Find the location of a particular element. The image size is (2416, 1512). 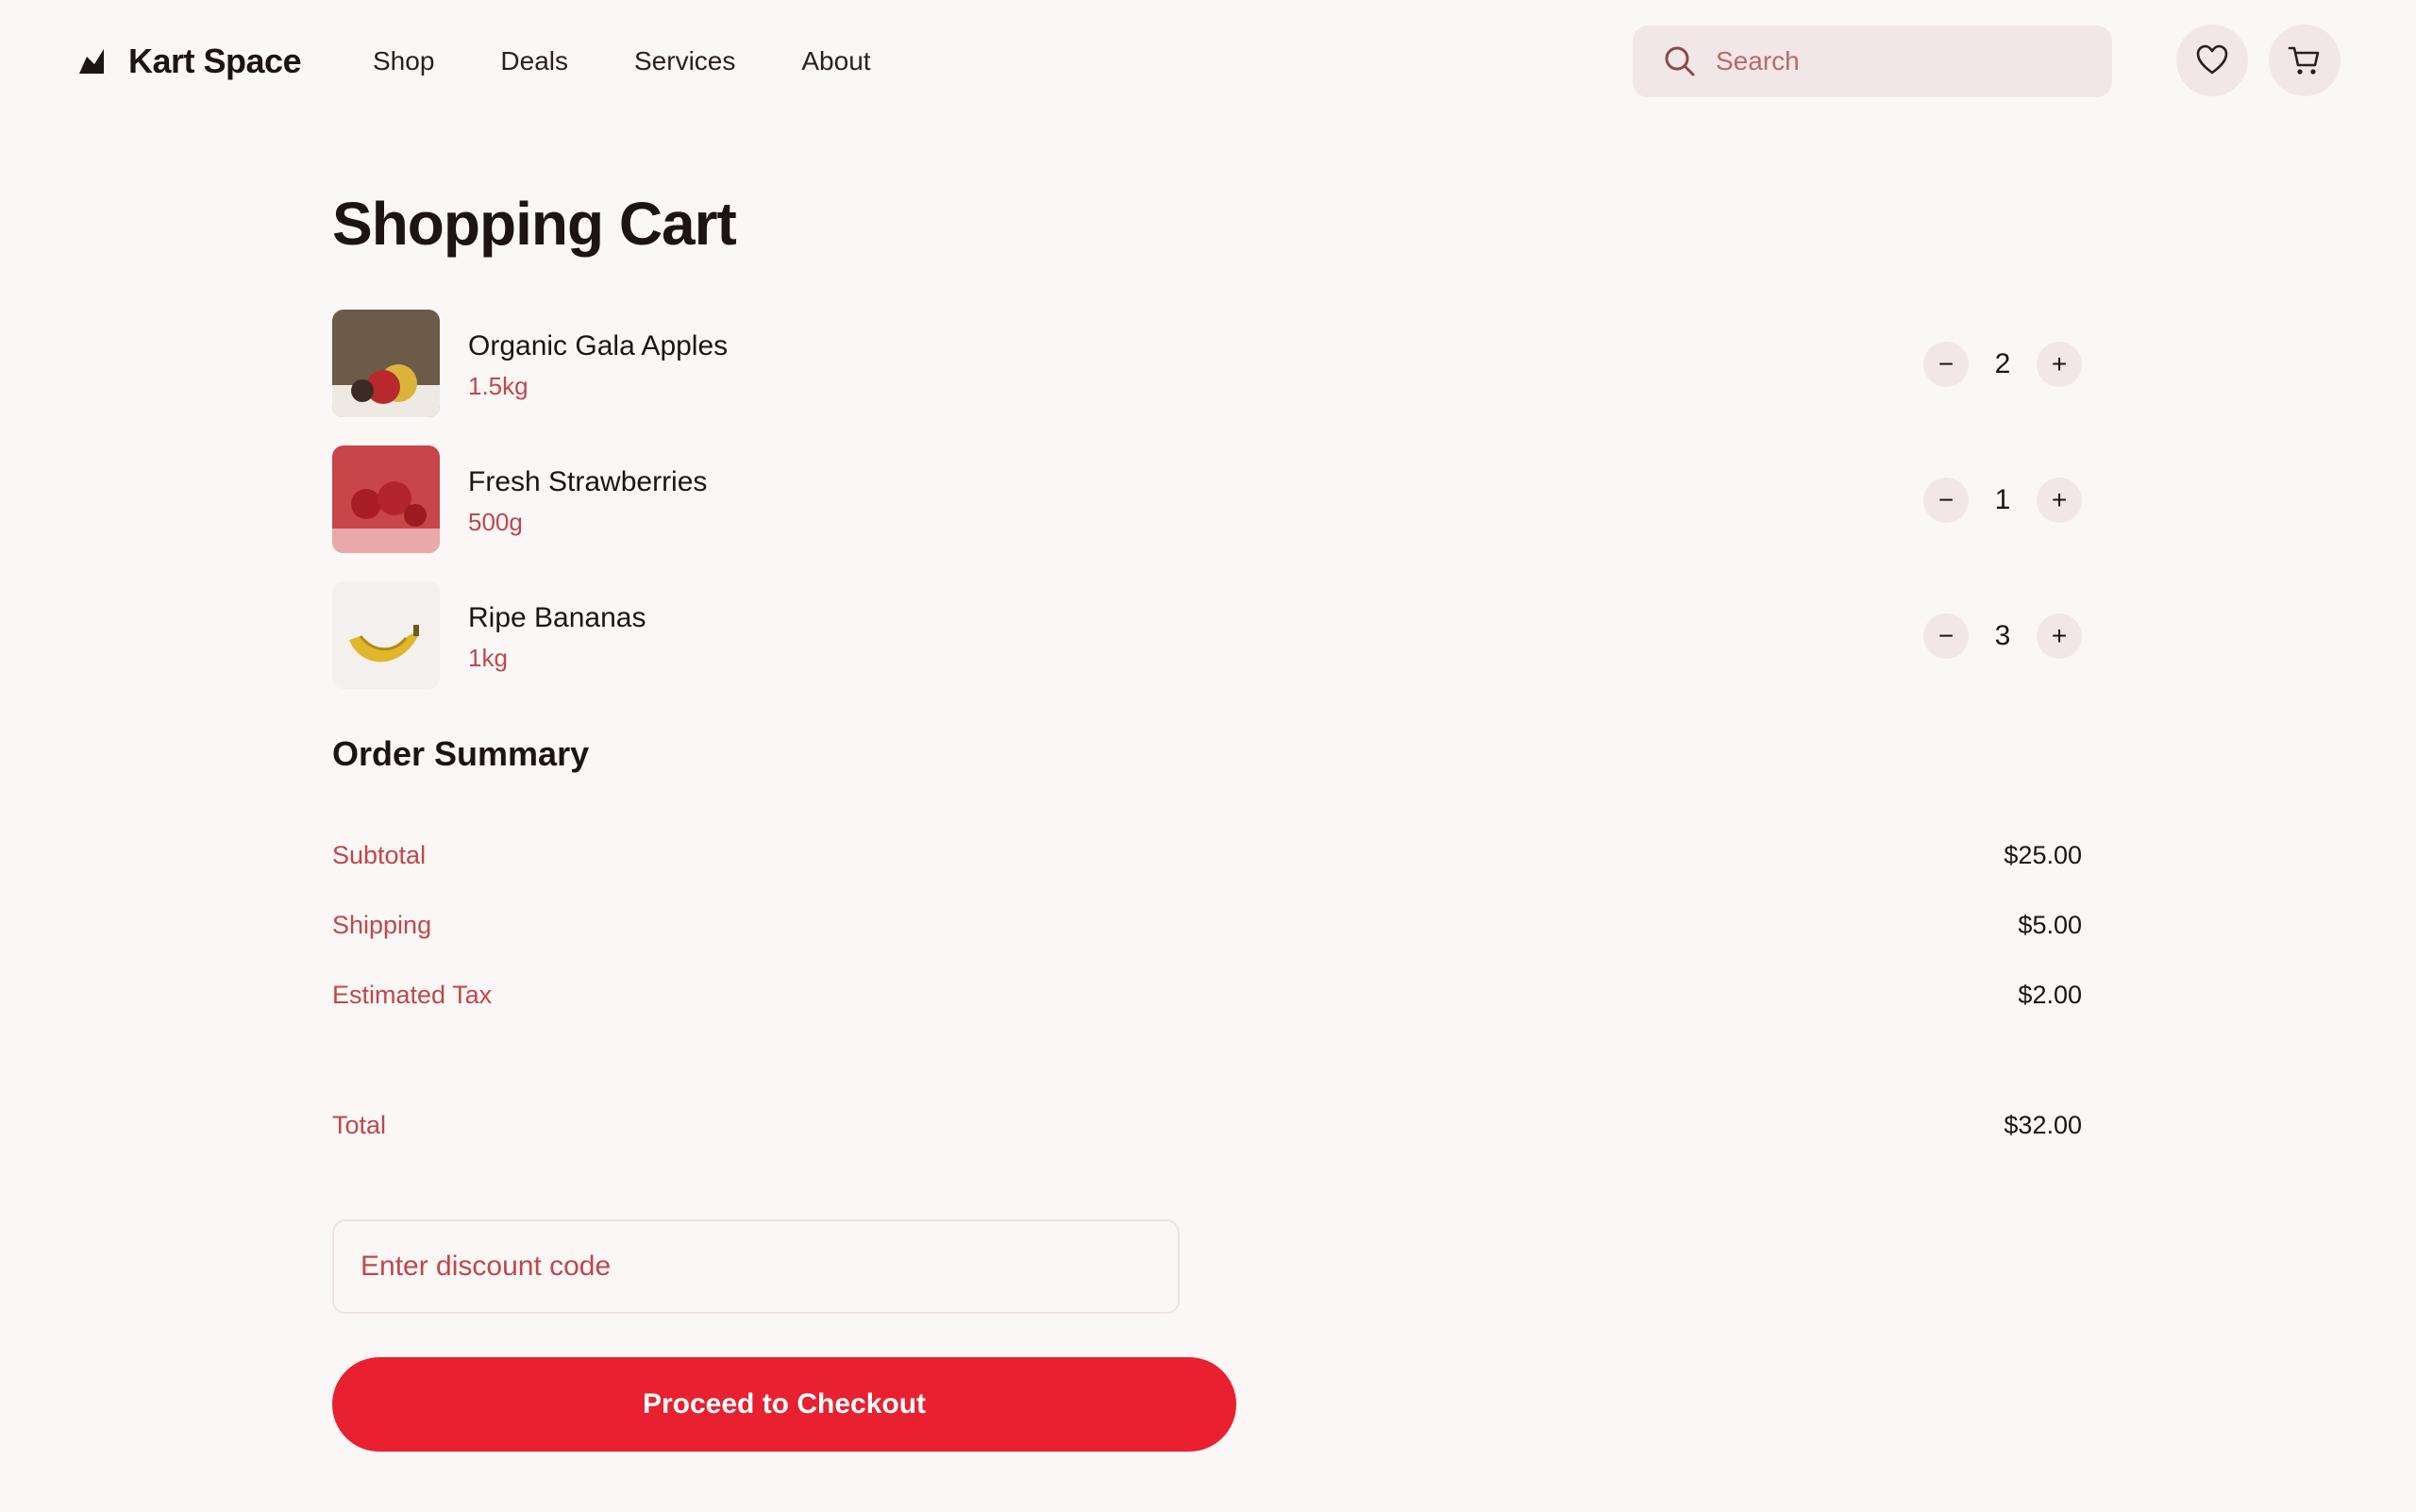

main-nav: Shop Deals Services About is located at coordinates (622, 62).